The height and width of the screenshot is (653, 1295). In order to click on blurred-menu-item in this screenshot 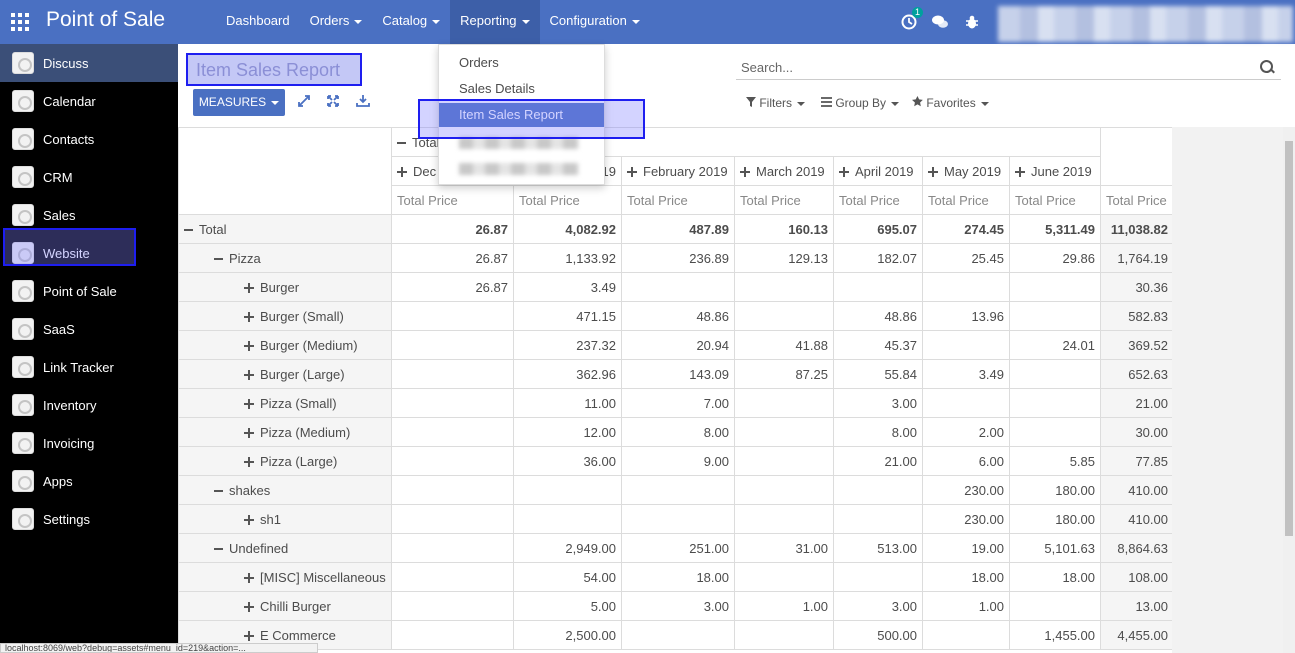, I will do `click(519, 169)`.